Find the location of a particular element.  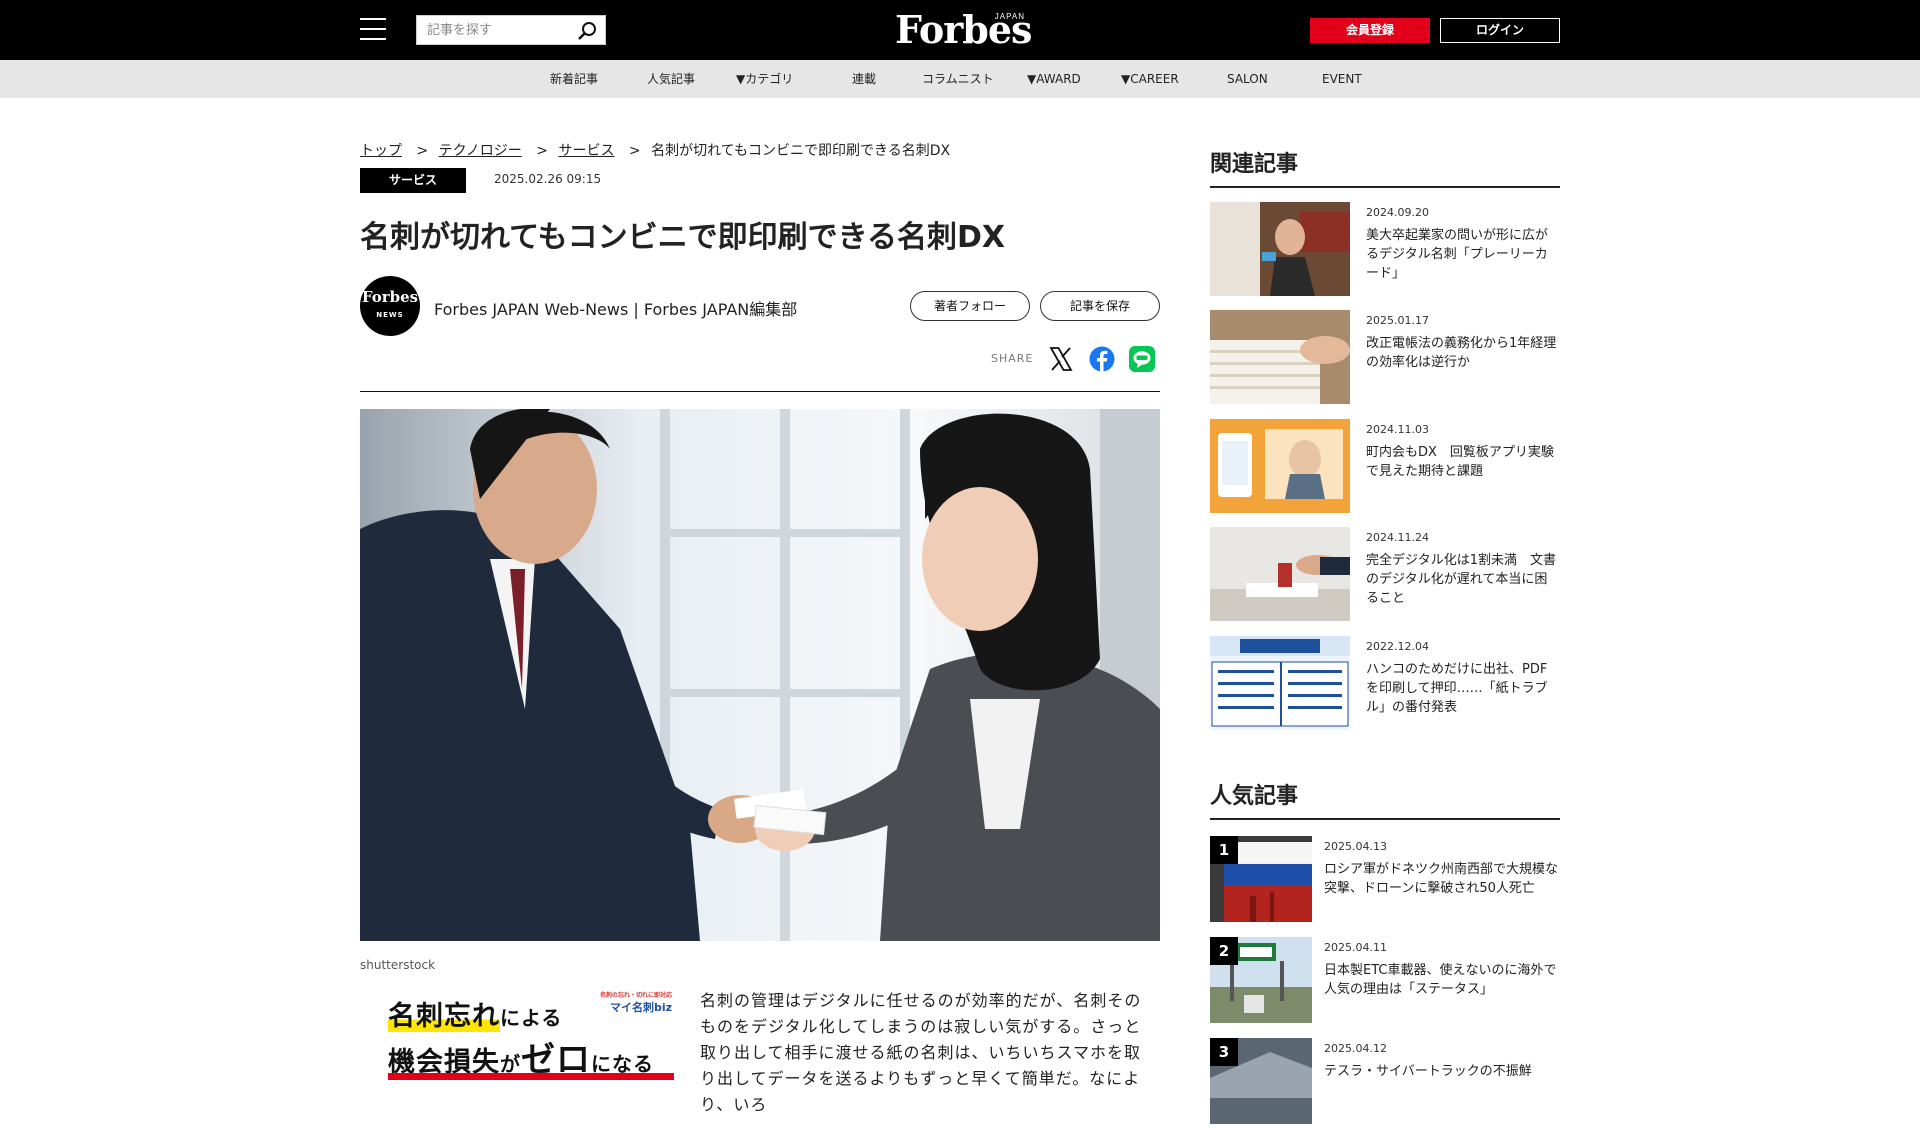

publish-date: 2025.02.26 09:15 is located at coordinates (548, 179).